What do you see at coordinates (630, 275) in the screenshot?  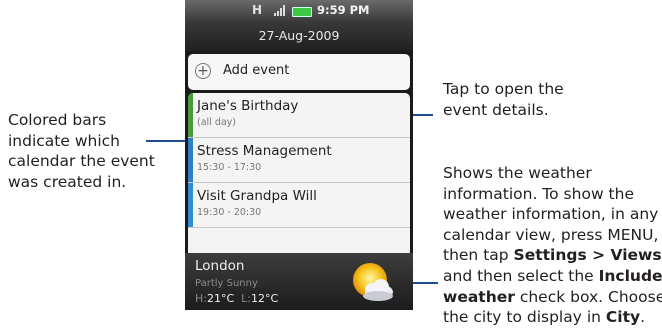 I see `callout-bold-text: Include` at bounding box center [630, 275].